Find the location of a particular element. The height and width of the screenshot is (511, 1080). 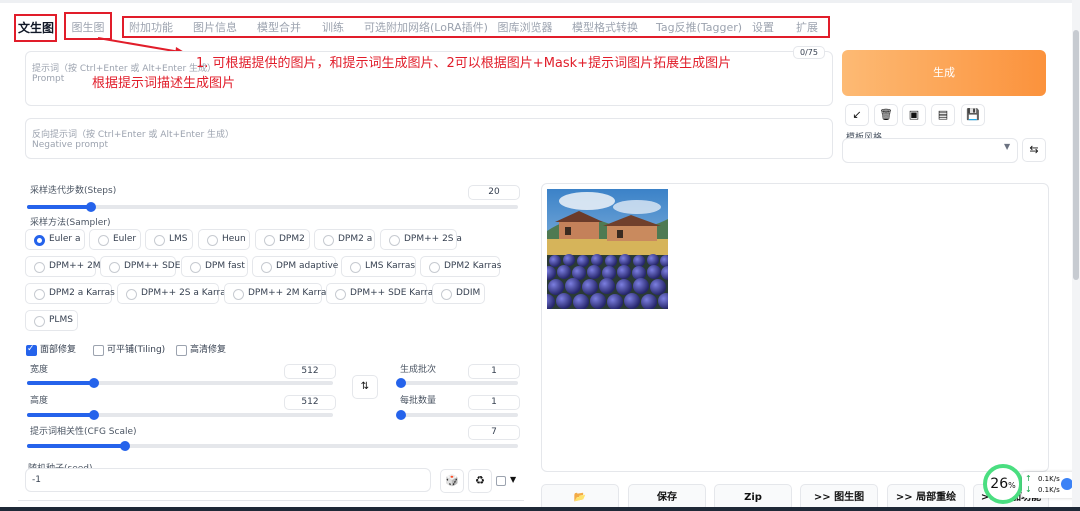

tab-extensions: 扩展 is located at coordinates (807, 28).